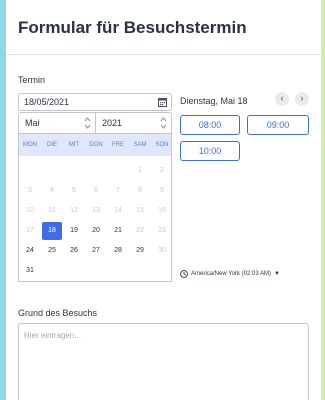  Describe the element at coordinates (163, 54) in the screenshot. I see `title-divider` at that location.